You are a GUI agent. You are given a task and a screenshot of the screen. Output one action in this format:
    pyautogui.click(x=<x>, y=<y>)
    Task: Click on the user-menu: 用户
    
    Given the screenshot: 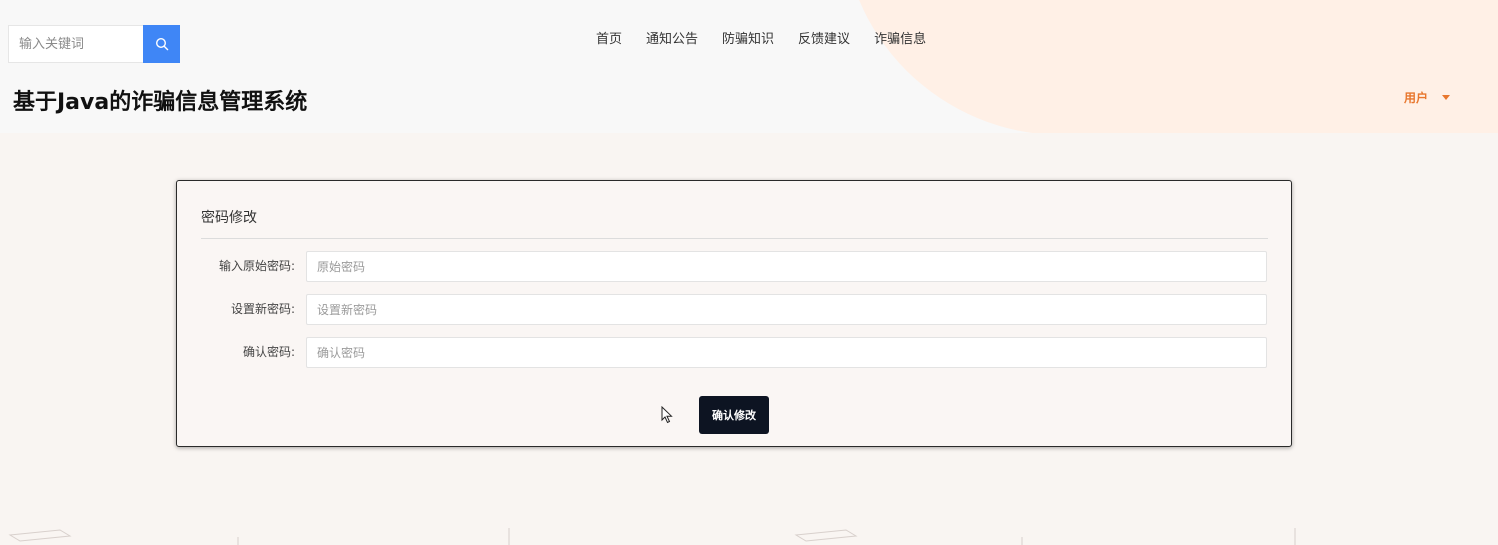 What is the action you would take?
    pyautogui.click(x=1427, y=97)
    